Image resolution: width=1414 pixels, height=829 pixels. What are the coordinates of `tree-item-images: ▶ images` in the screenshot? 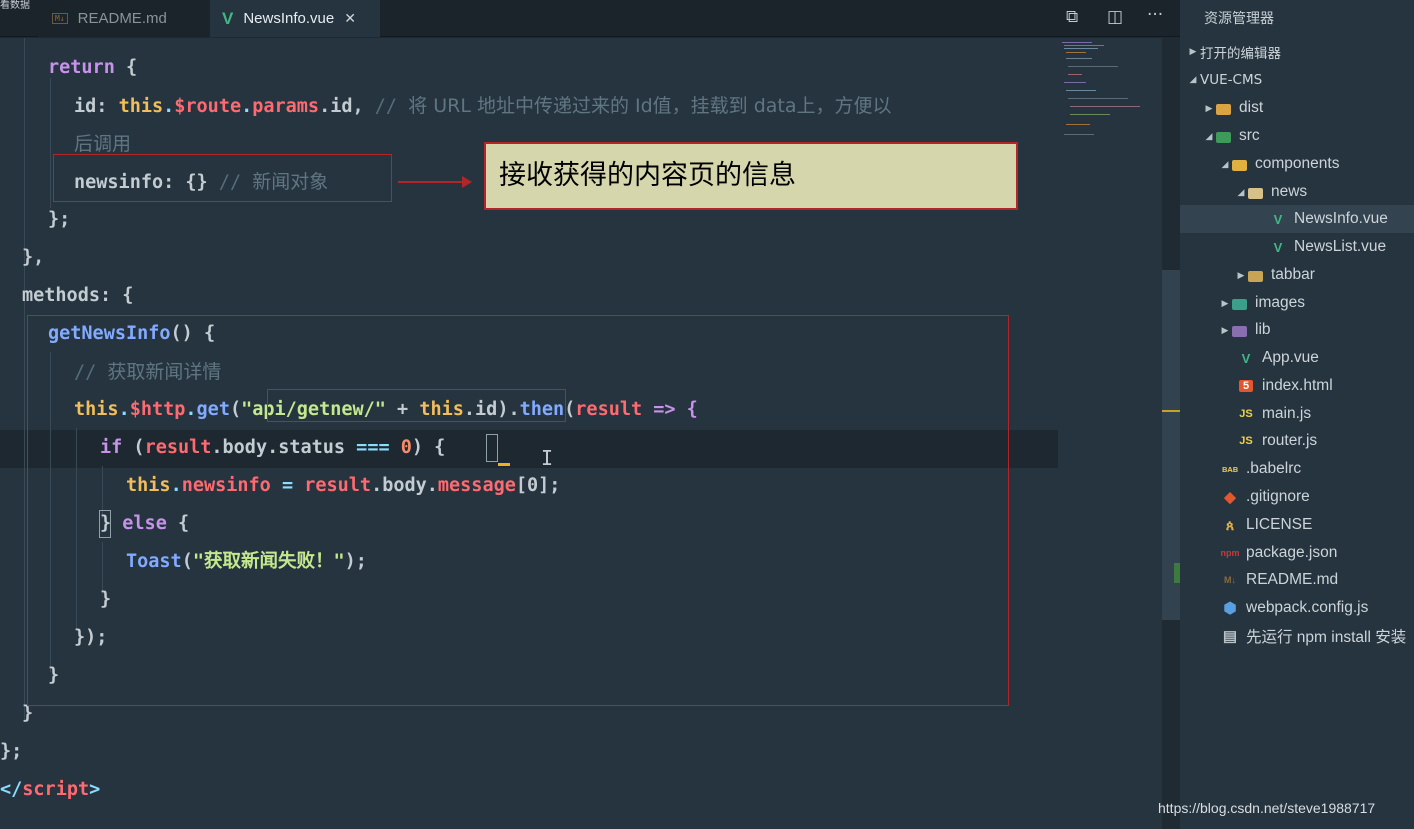 It's located at (1297, 303).